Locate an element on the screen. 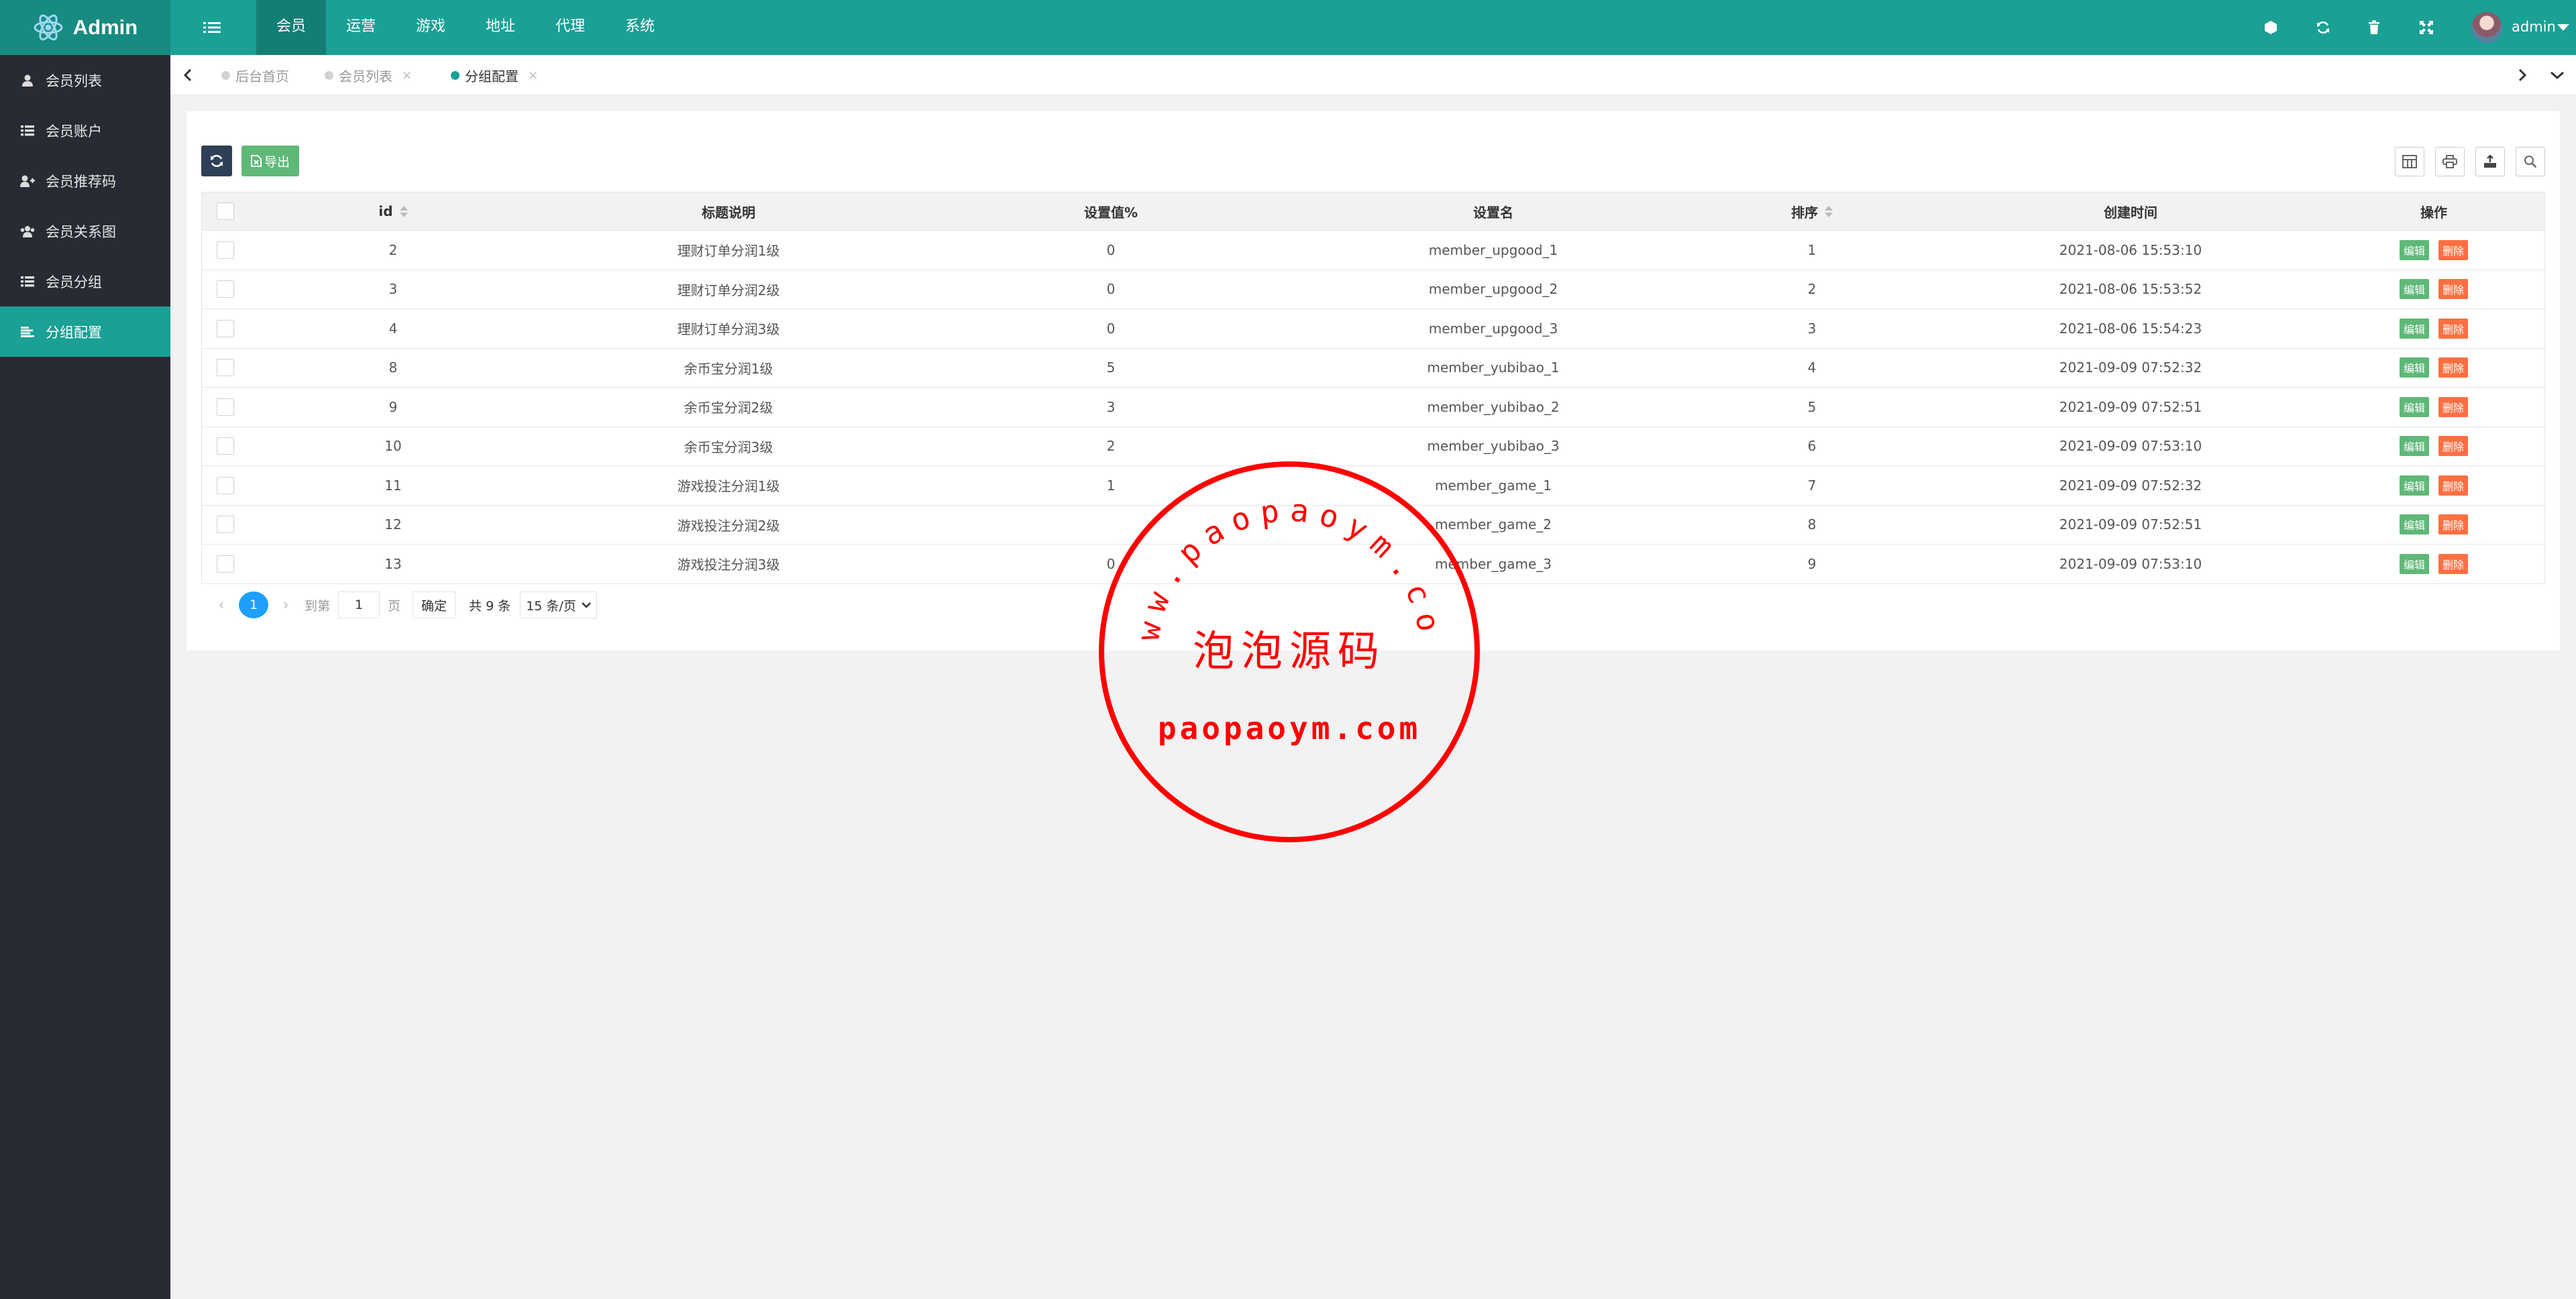 The width and height of the screenshot is (2576, 1299). prev-page-button: ‹ is located at coordinates (221, 605).